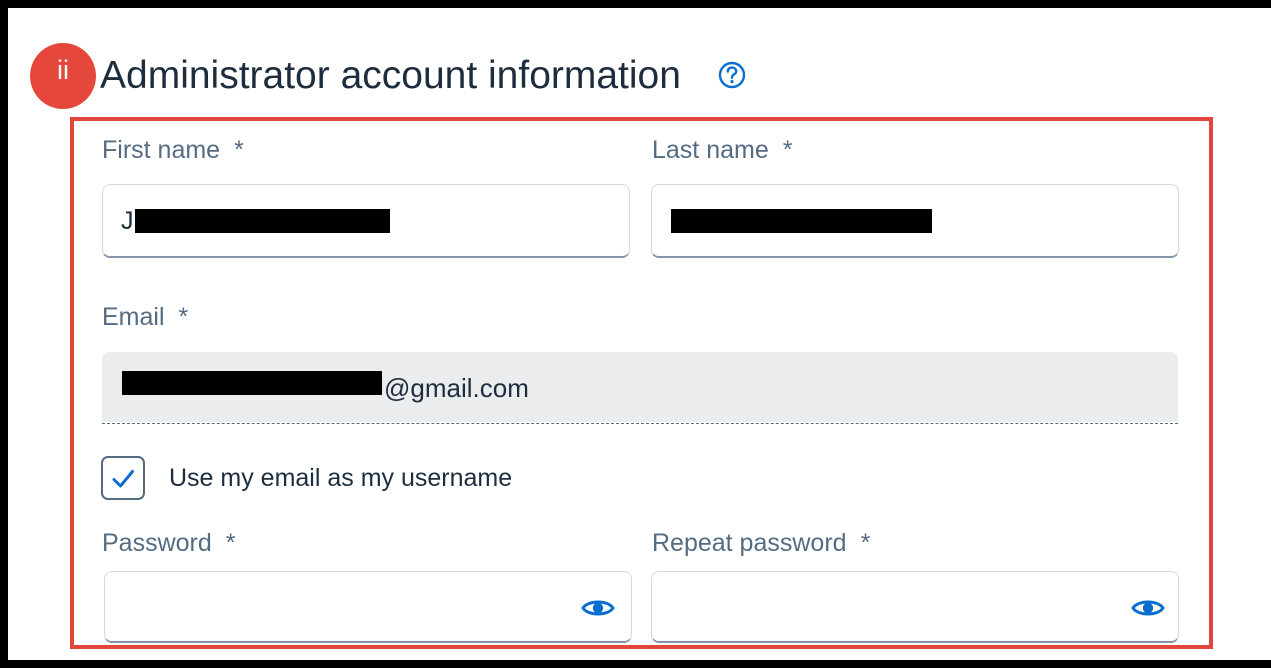 The height and width of the screenshot is (668, 1271). What do you see at coordinates (456, 388) in the screenshot?
I see `email-domain: @gmail.com` at bounding box center [456, 388].